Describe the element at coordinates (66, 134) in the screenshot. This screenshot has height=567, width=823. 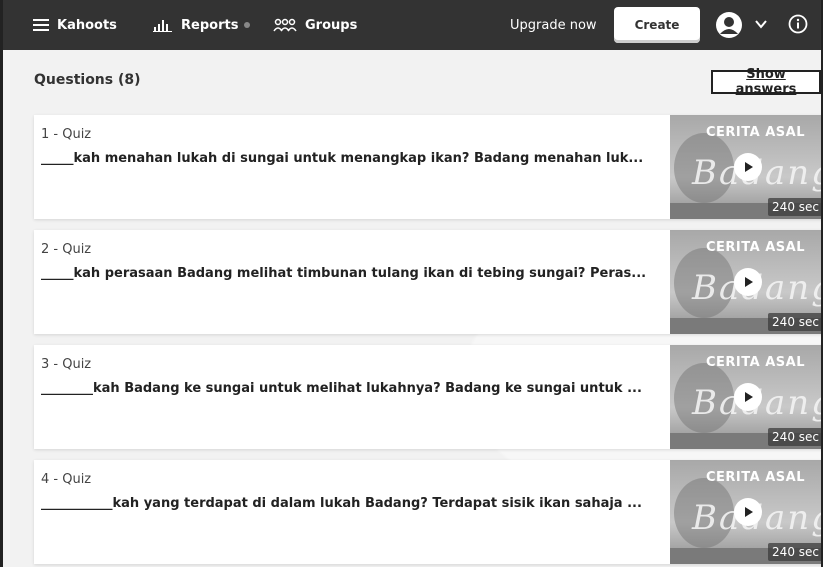
I see `question-number: 1 - Quiz` at that location.